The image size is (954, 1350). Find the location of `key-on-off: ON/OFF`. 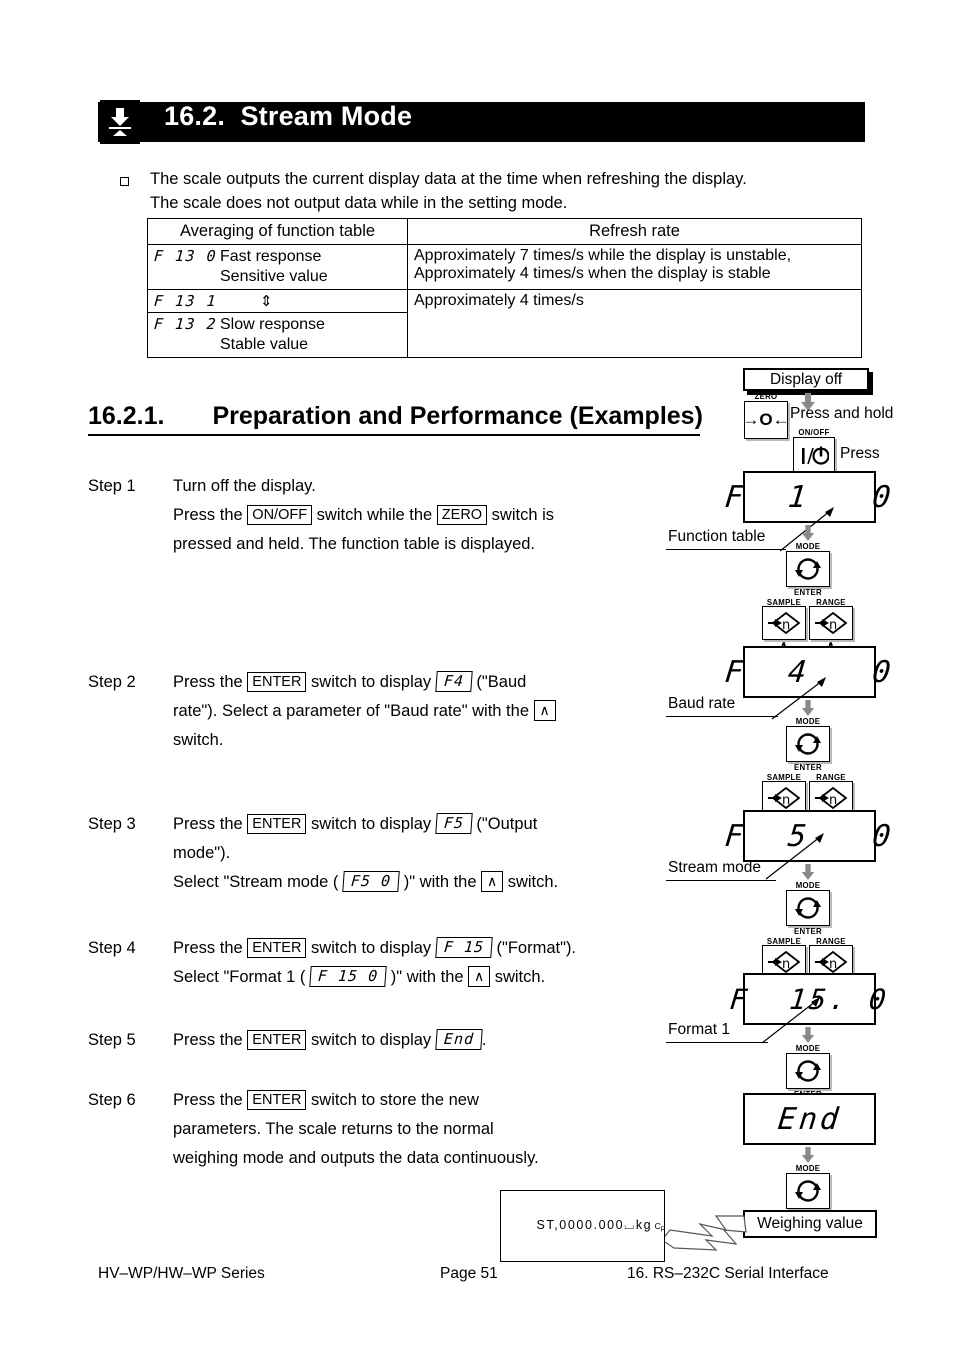

key-on-off: ON/OFF is located at coordinates (280, 515).